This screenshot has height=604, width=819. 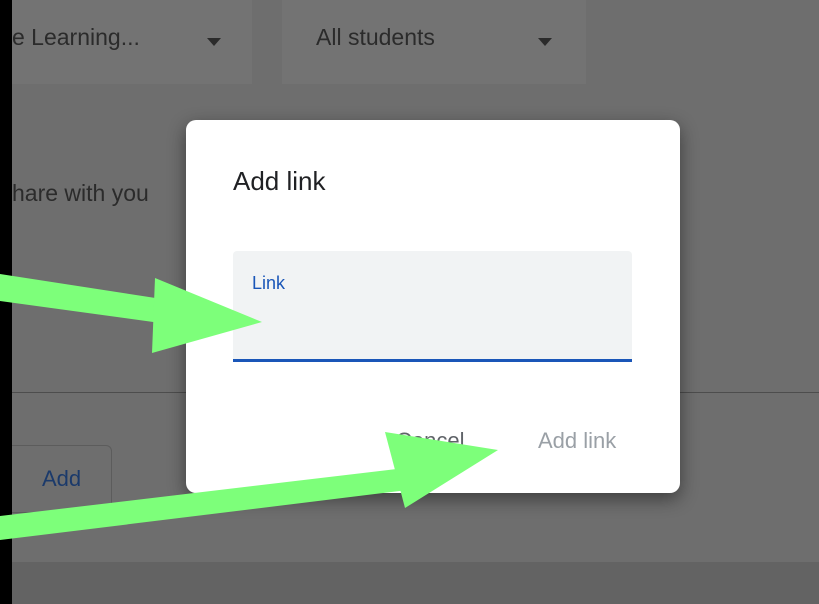 I want to click on share-text: hare with you, so click(x=80, y=193).